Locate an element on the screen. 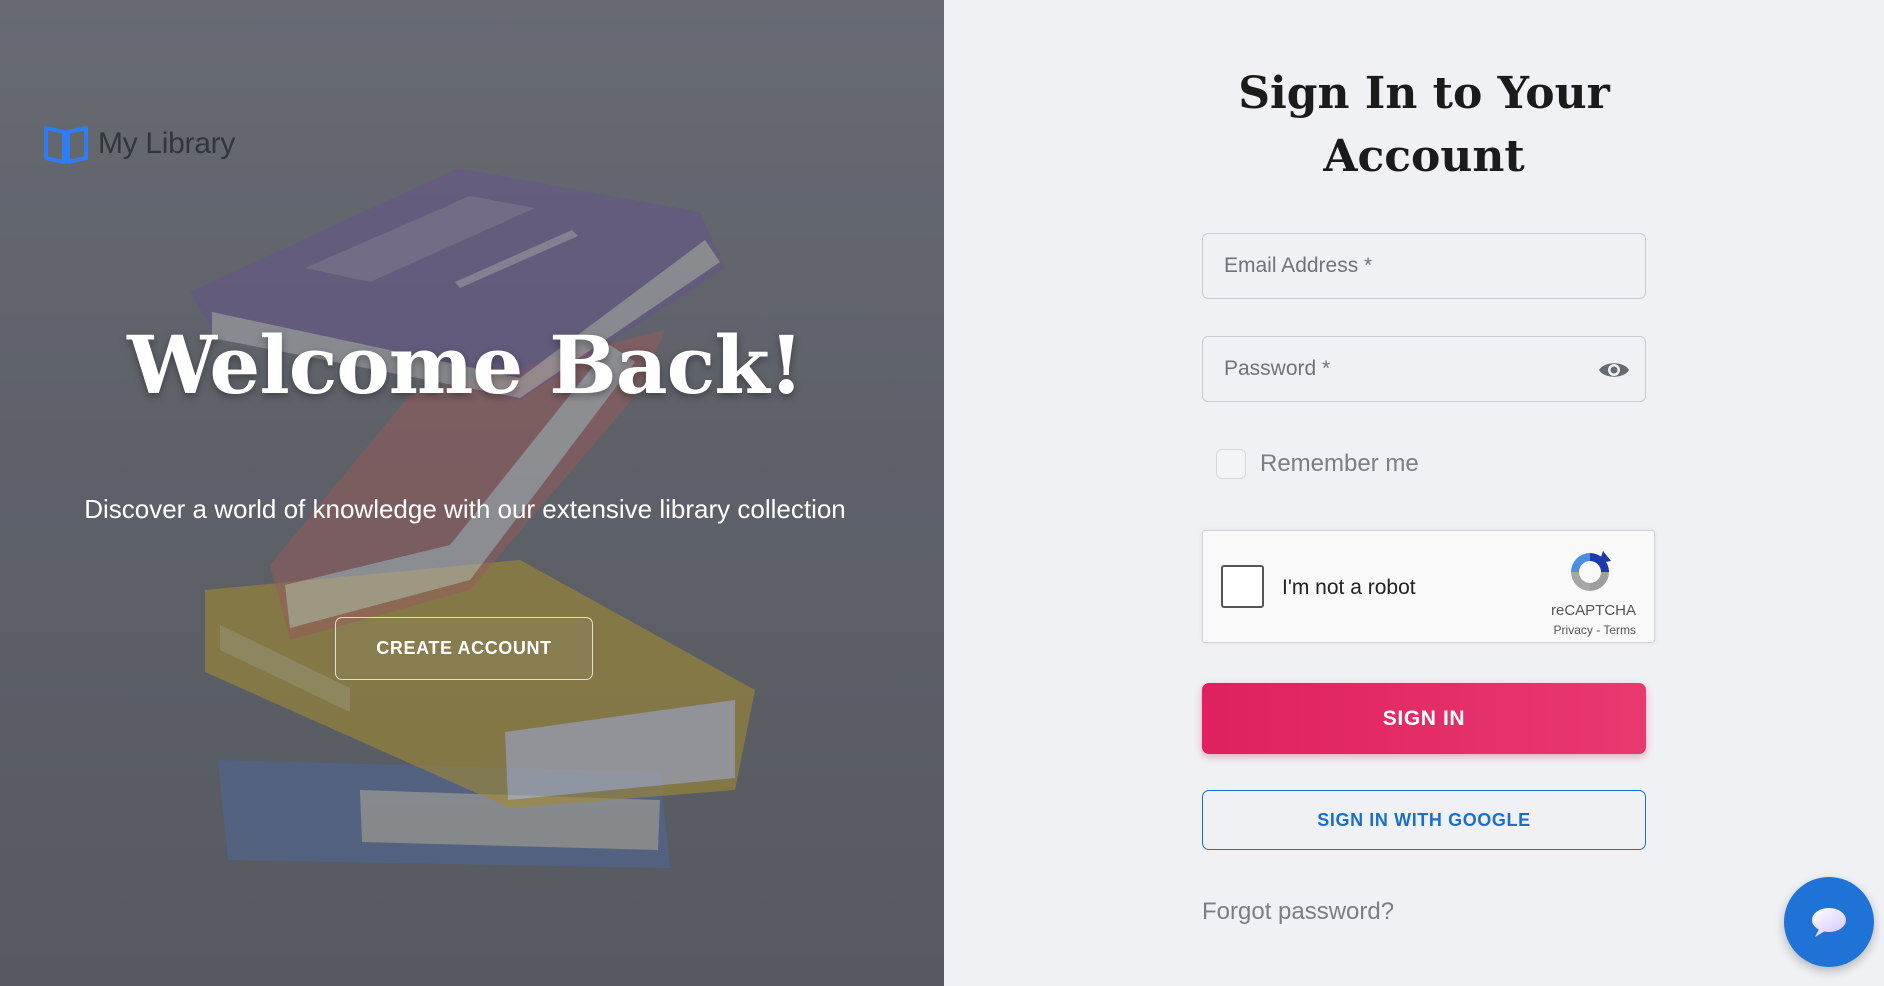 The width and height of the screenshot is (1884, 986). create-account-button: CREATE ACCOUNT is located at coordinates (464, 648).